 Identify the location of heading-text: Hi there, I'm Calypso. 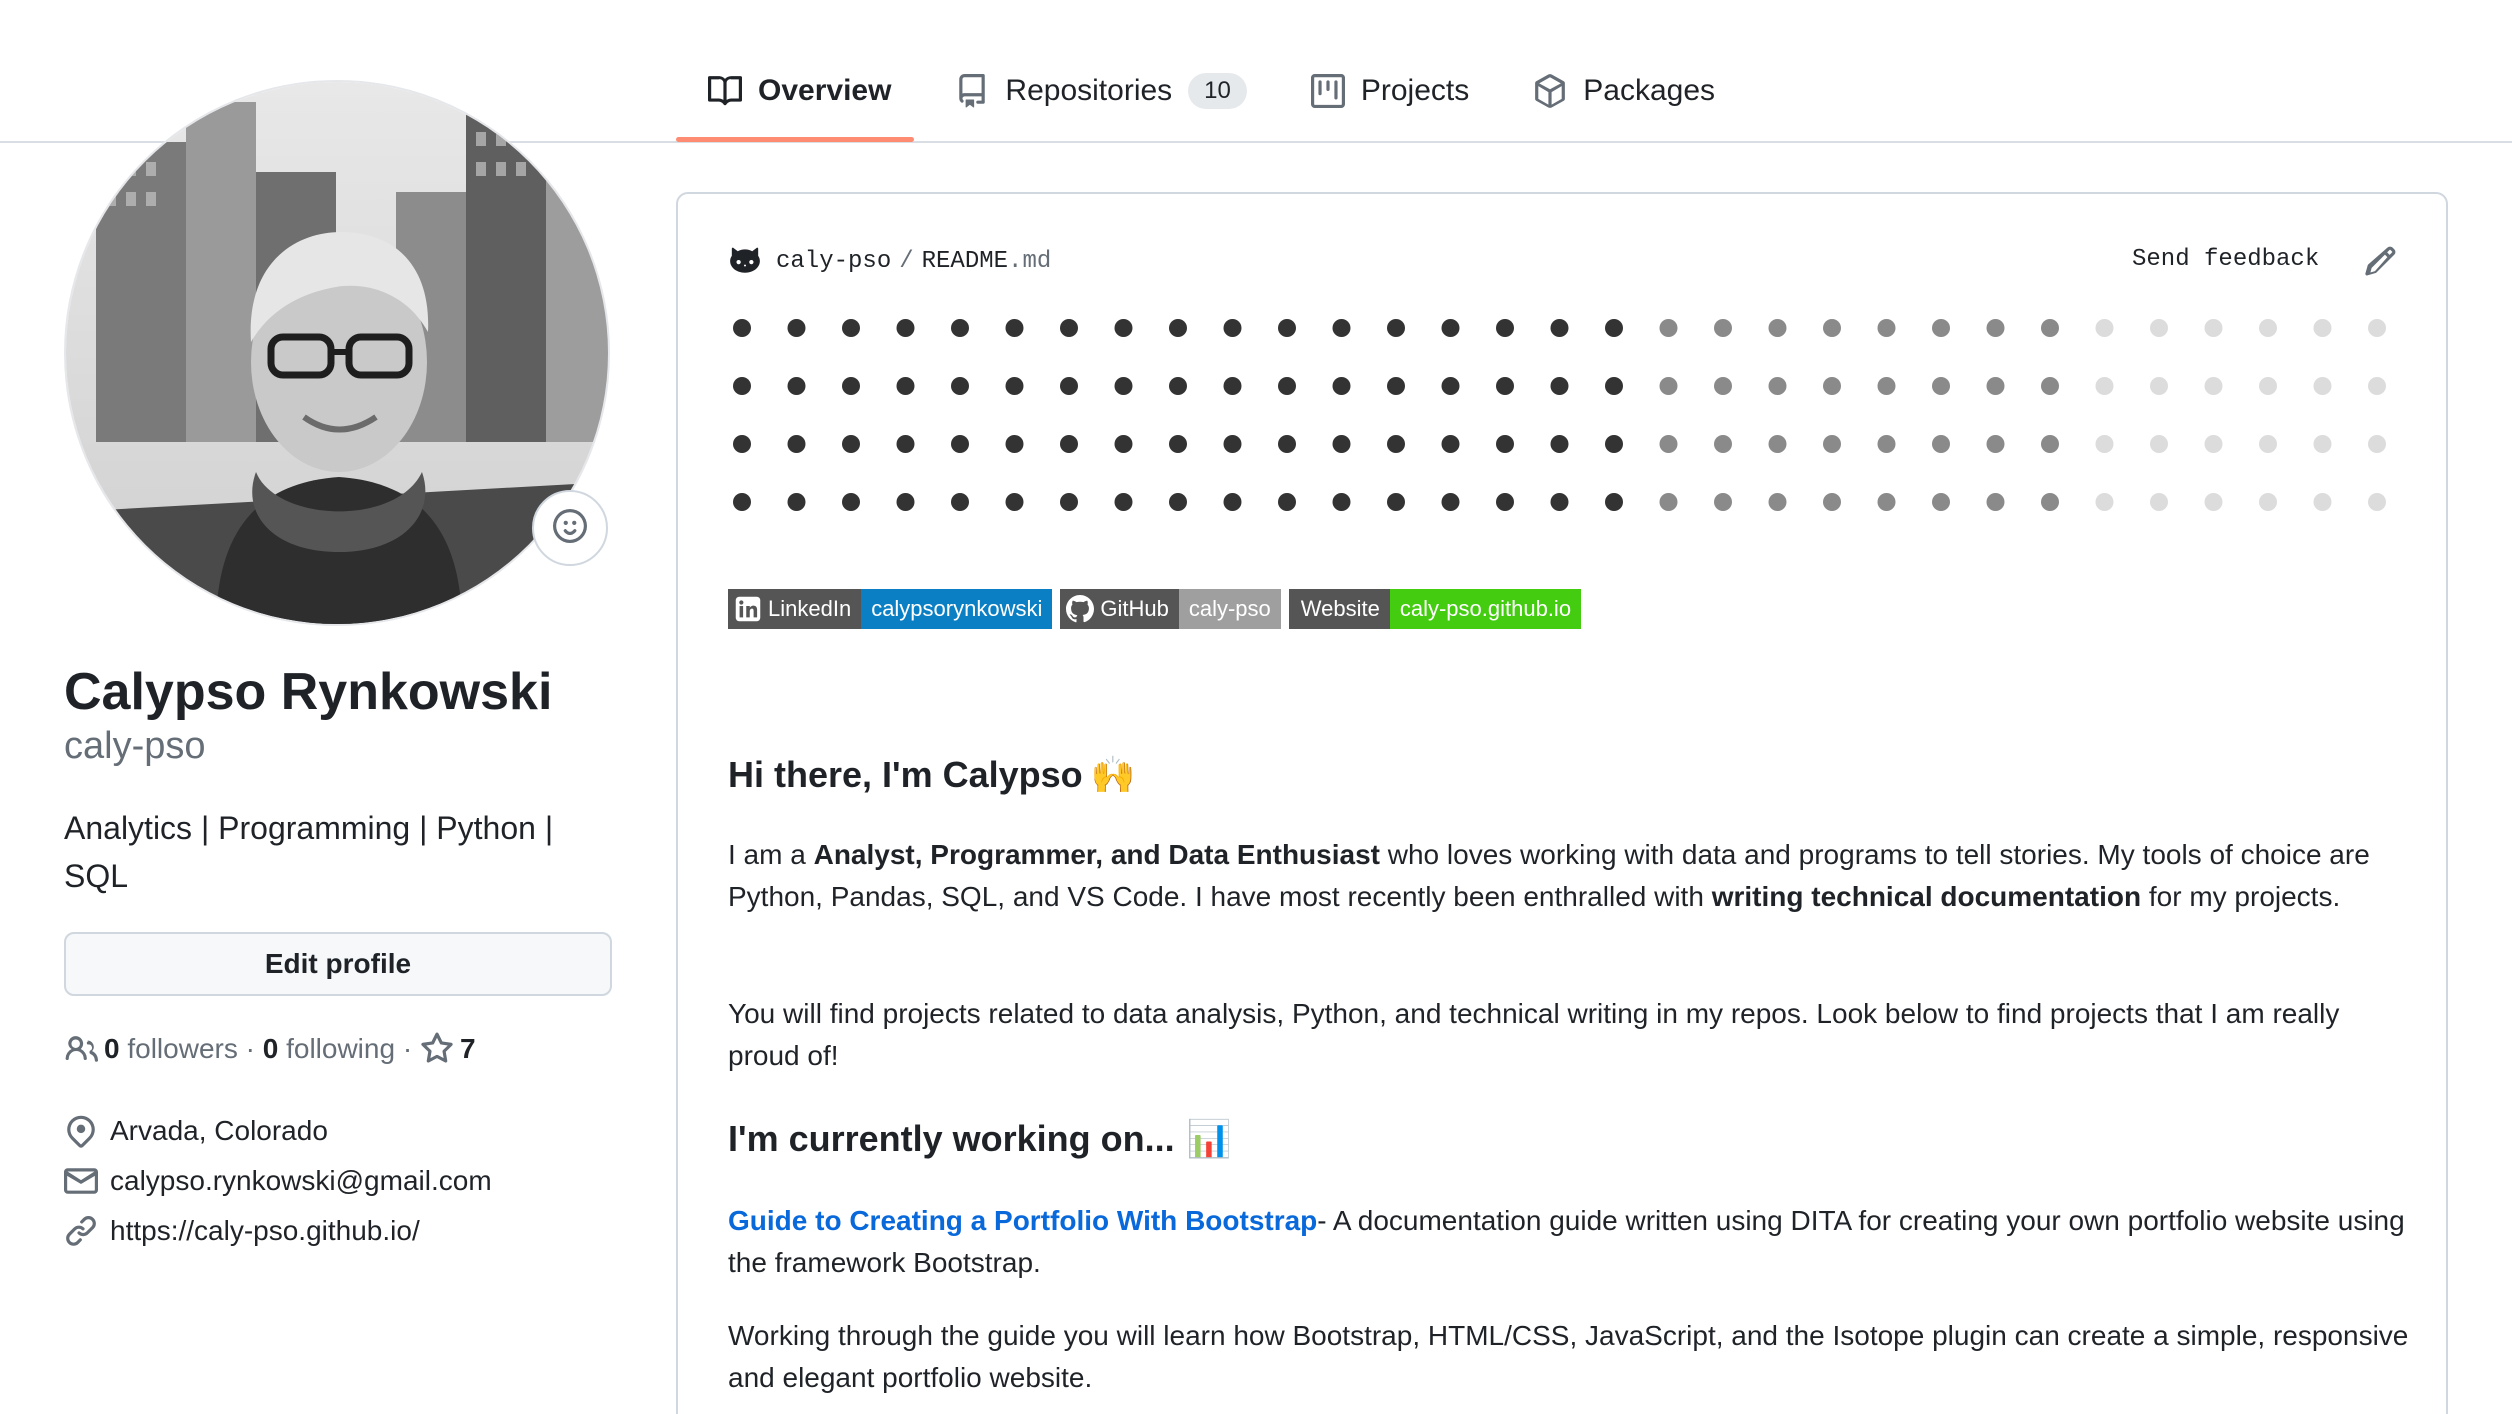
(905, 774).